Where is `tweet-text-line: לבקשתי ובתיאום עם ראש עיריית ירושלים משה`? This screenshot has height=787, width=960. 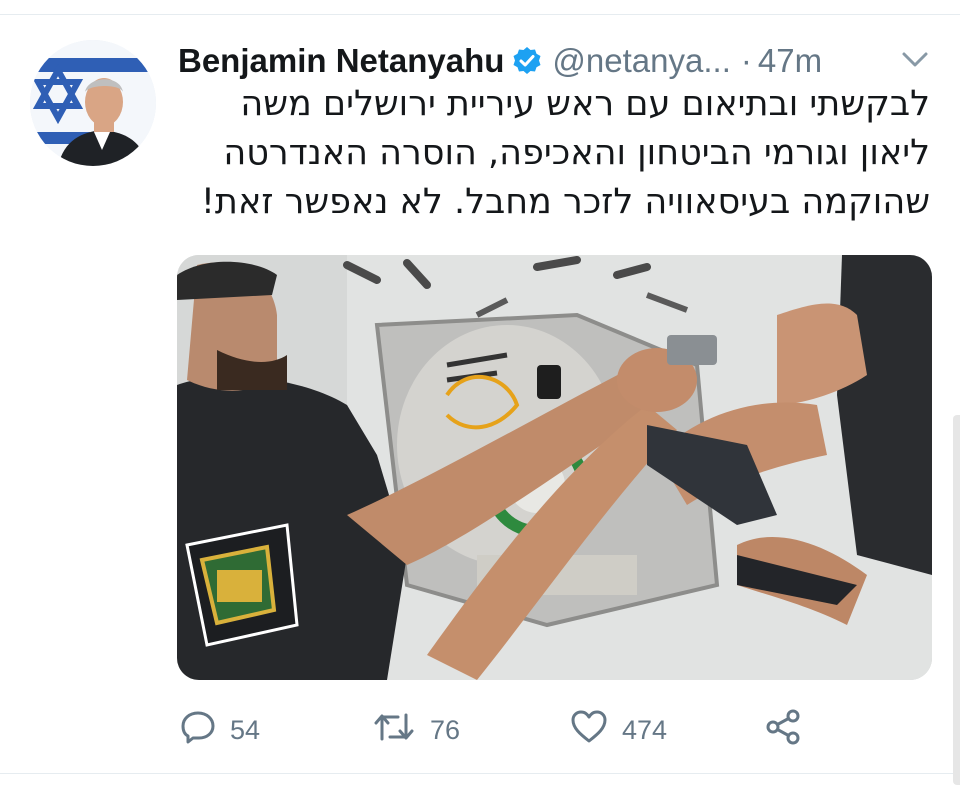 tweet-text-line: לבקשתי ובתיאום עם ראש עיריית ירושלים משה is located at coordinates (585, 104).